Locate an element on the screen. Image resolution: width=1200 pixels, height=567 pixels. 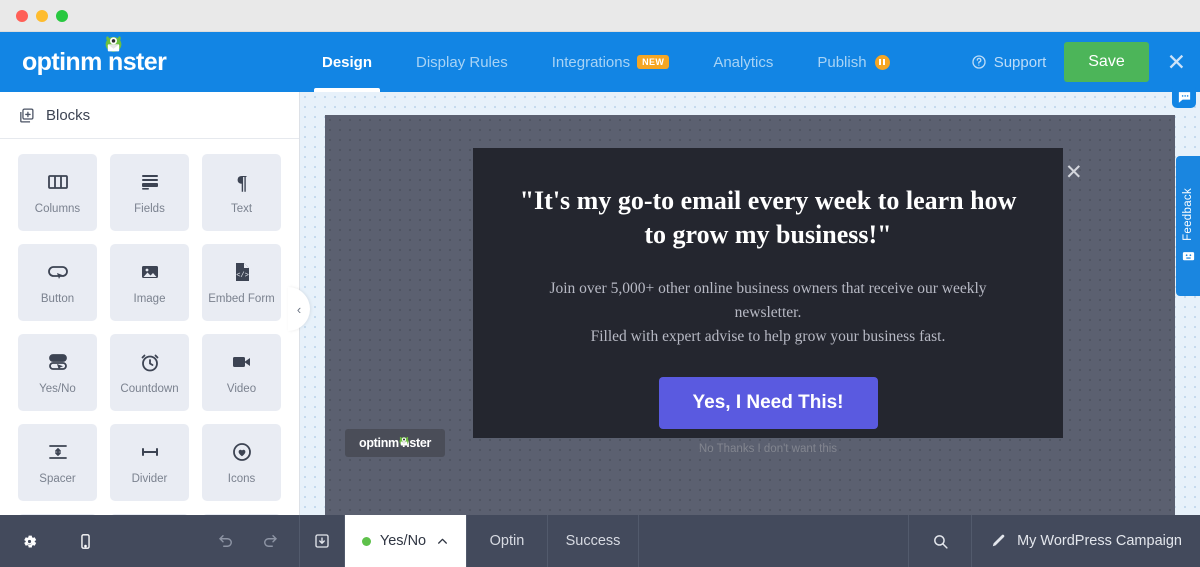
block-button: Button is located at coordinates (57, 282).